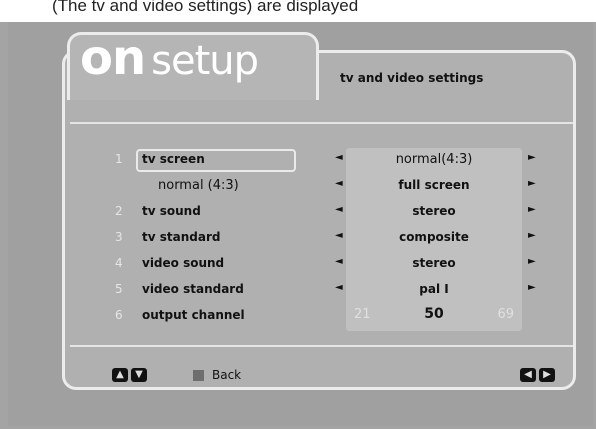 The height and width of the screenshot is (429, 596). I want to click on logo-setup: setup, so click(205, 61).